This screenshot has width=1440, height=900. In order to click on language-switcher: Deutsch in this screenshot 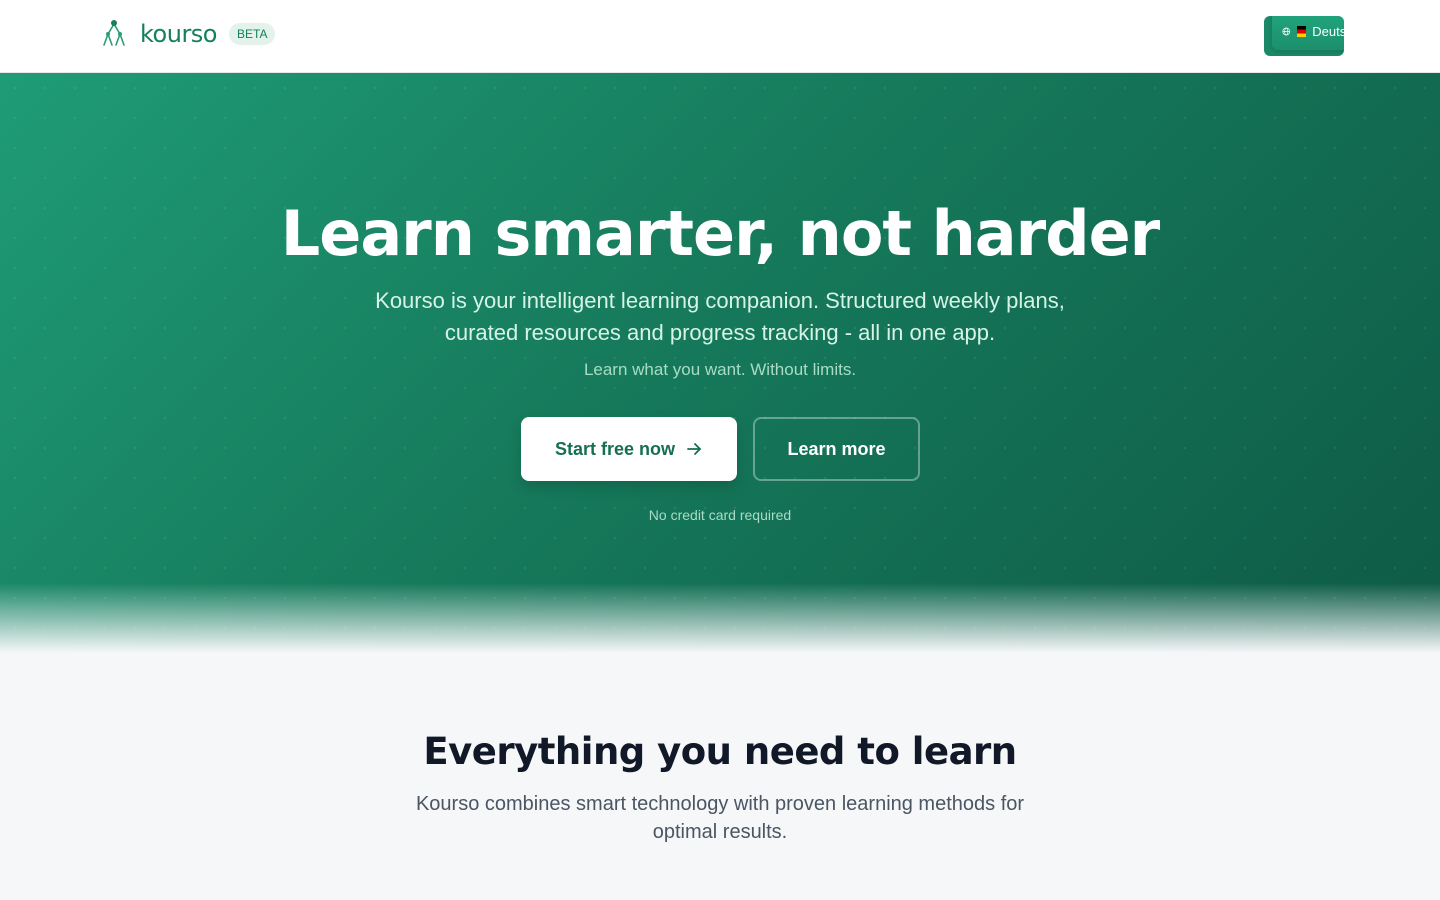, I will do `click(1304, 36)`.